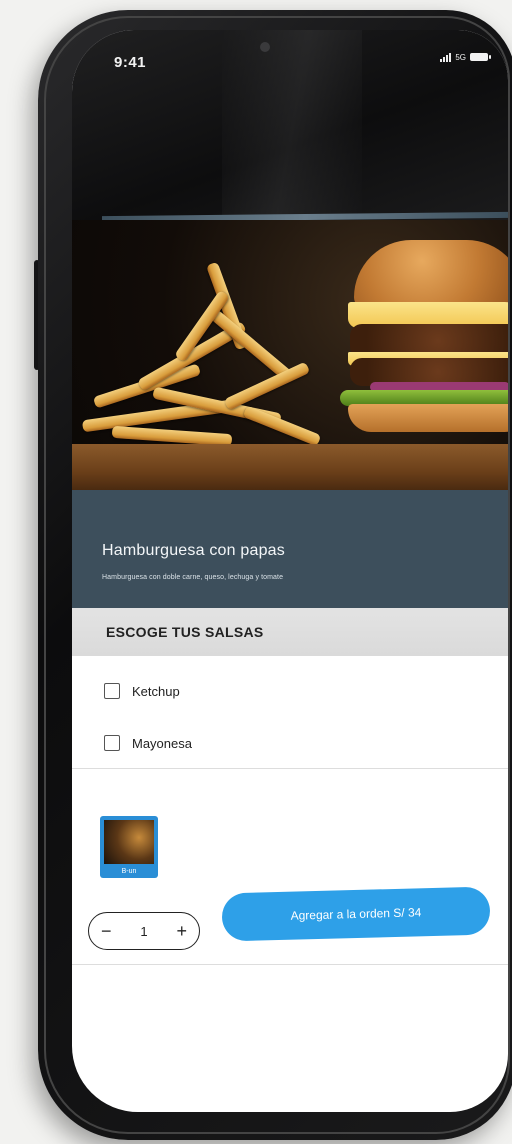  What do you see at coordinates (181, 931) in the screenshot?
I see `increment-button: +` at bounding box center [181, 931].